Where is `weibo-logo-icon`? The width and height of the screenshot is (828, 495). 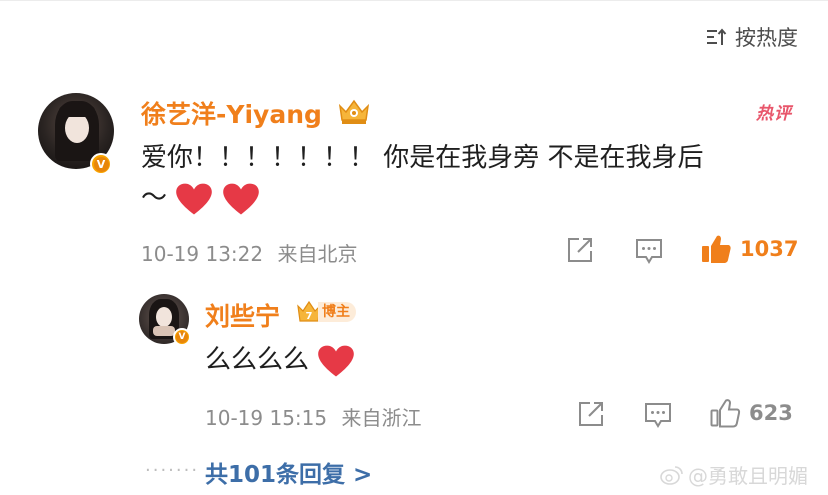
weibo-logo-icon is located at coordinates (671, 475).